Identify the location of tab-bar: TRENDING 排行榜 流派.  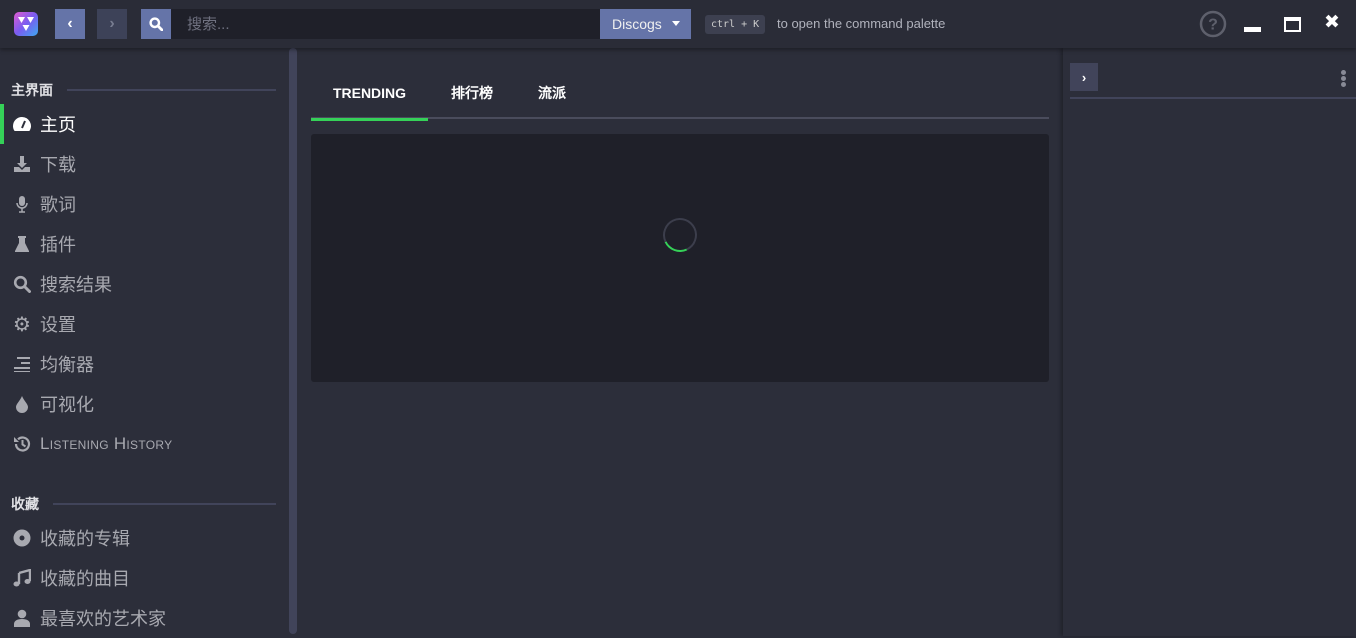
(680, 99).